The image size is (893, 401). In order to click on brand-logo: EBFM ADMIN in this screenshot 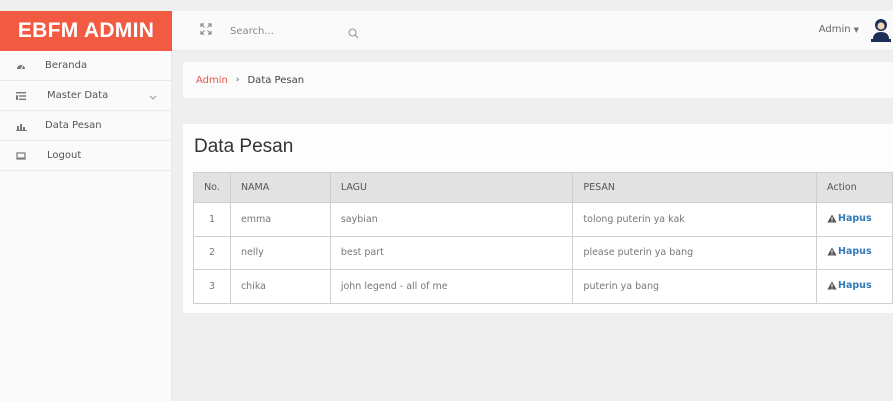, I will do `click(86, 31)`.